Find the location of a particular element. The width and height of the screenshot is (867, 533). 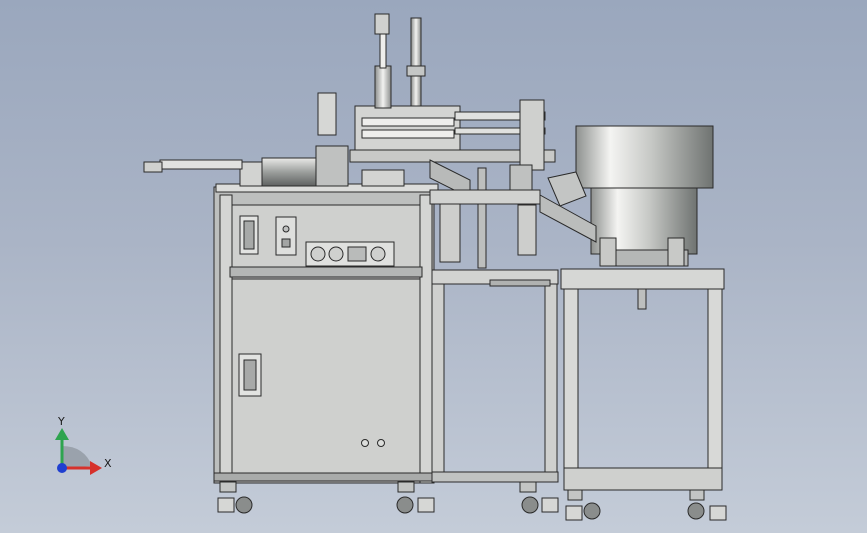

aluminium-frame is located at coordinates (495, 376).